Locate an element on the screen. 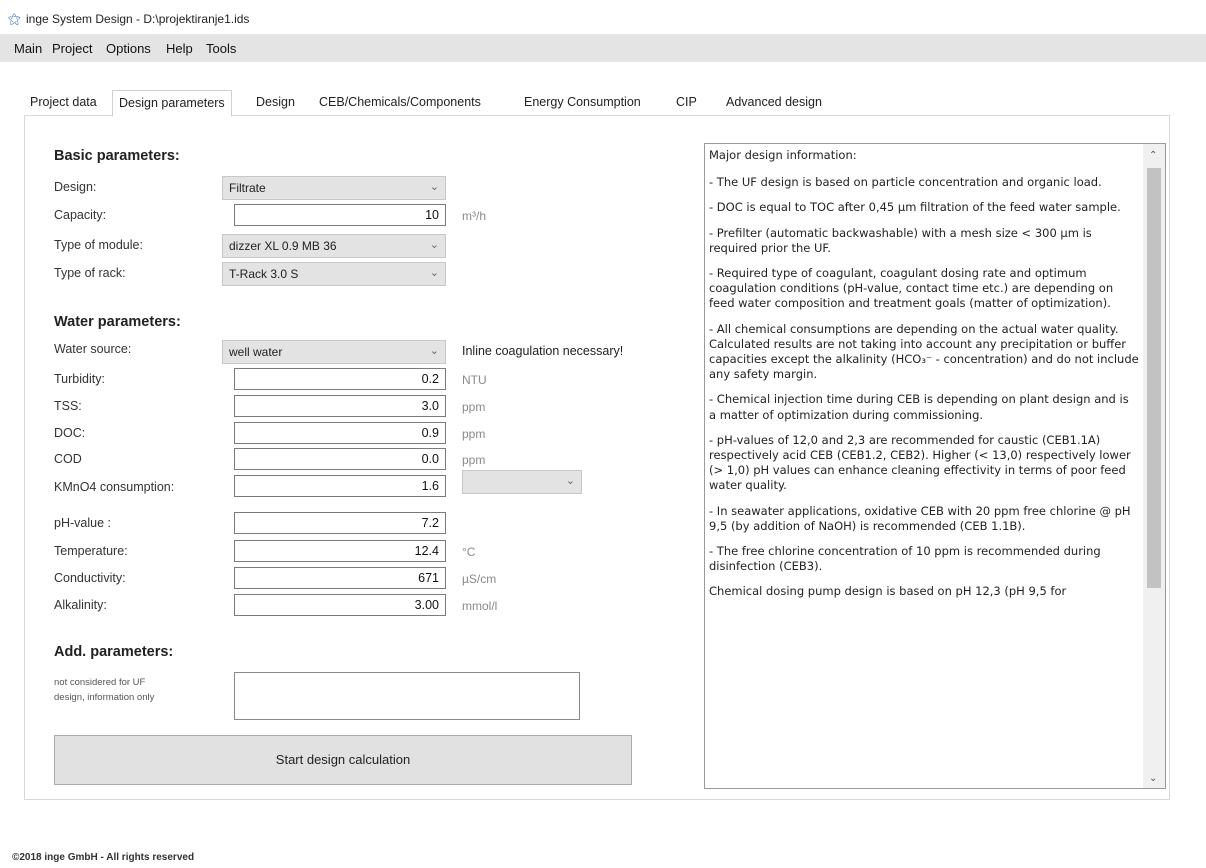  temperature-input: 12.4 is located at coordinates (340, 551).